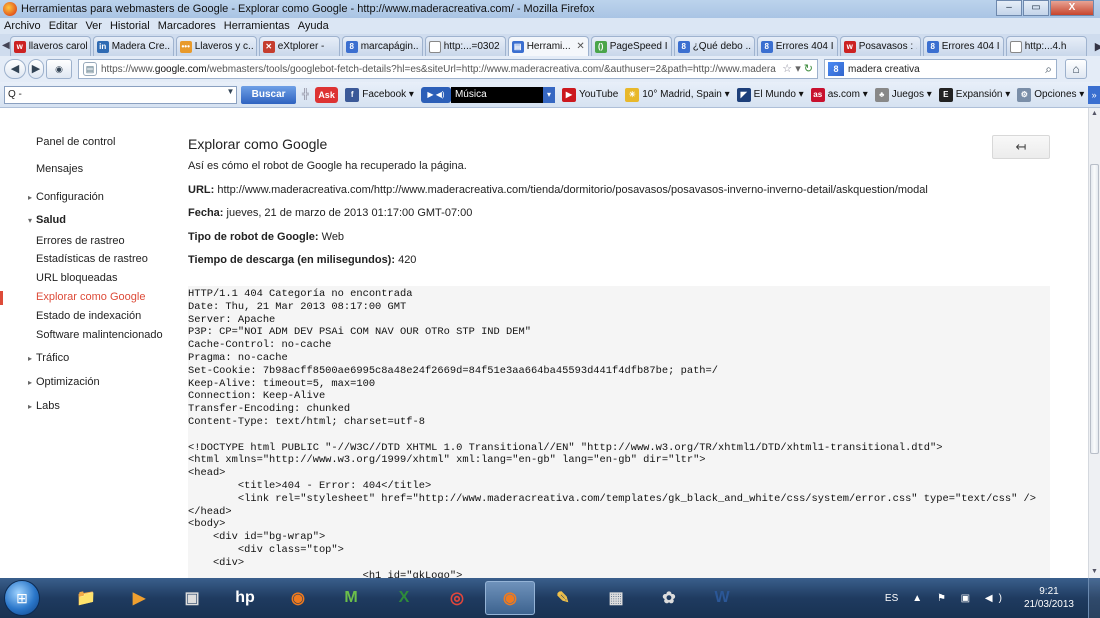 The width and height of the screenshot is (1100, 618). Describe the element at coordinates (677, 94) in the screenshot. I see `bookmark-item: ☀ 10° Madrid, Spain ▾` at that location.